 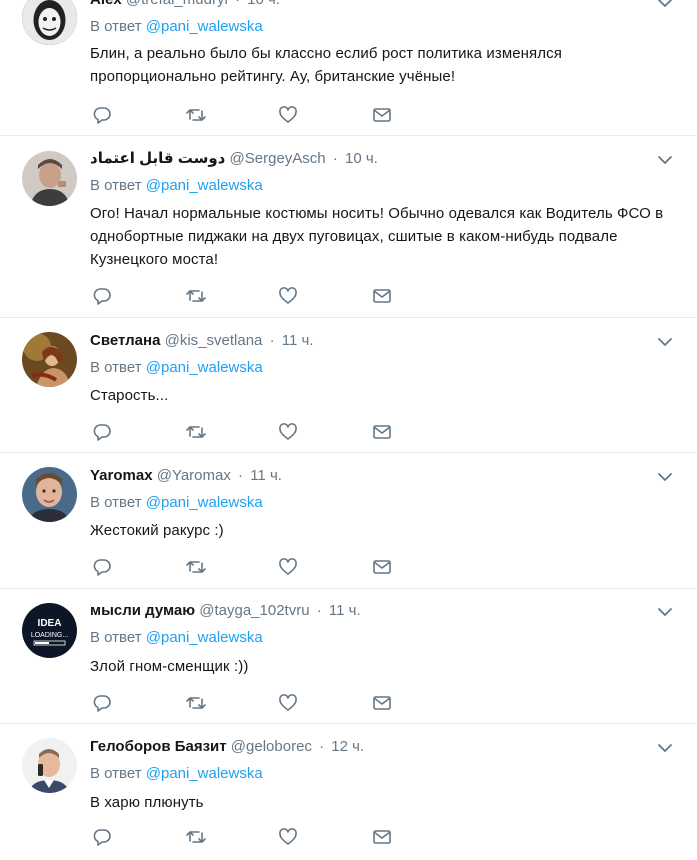 What do you see at coordinates (194, 475) in the screenshot?
I see `username: @Yaromax` at bounding box center [194, 475].